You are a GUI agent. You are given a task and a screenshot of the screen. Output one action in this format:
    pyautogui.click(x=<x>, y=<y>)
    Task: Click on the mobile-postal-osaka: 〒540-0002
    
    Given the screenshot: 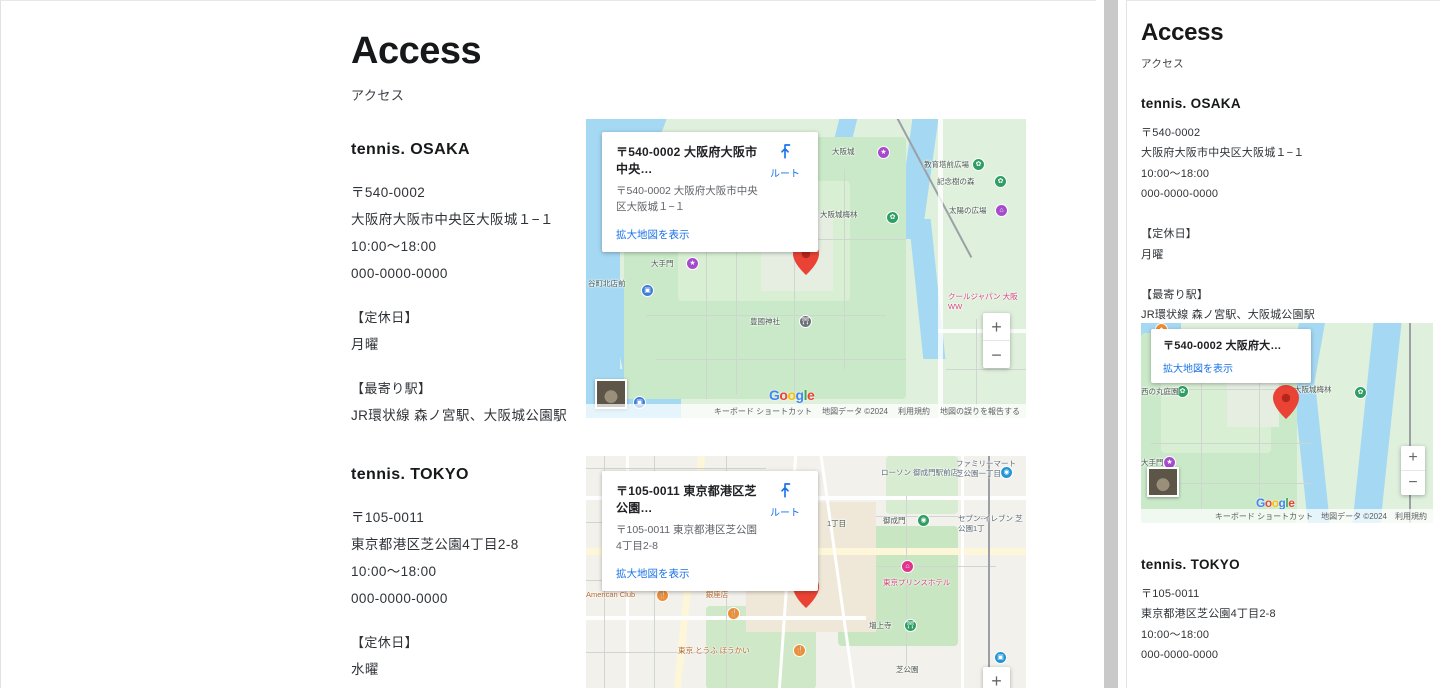 What is the action you would take?
    pyautogui.click(x=1171, y=133)
    